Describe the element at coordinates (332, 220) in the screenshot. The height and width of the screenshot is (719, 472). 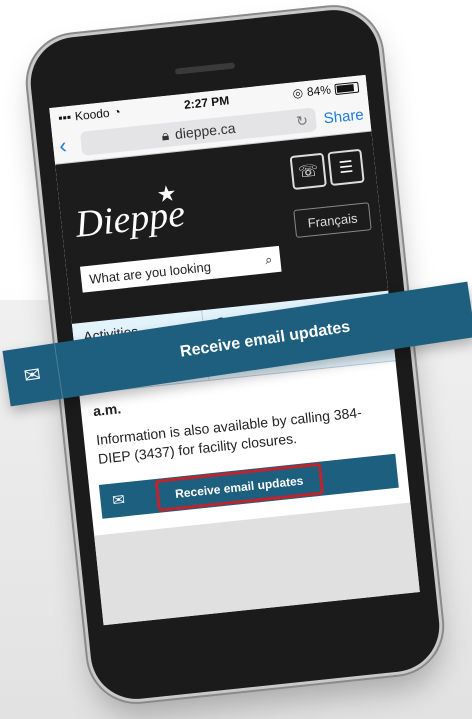
I see `language-button: Français` at that location.